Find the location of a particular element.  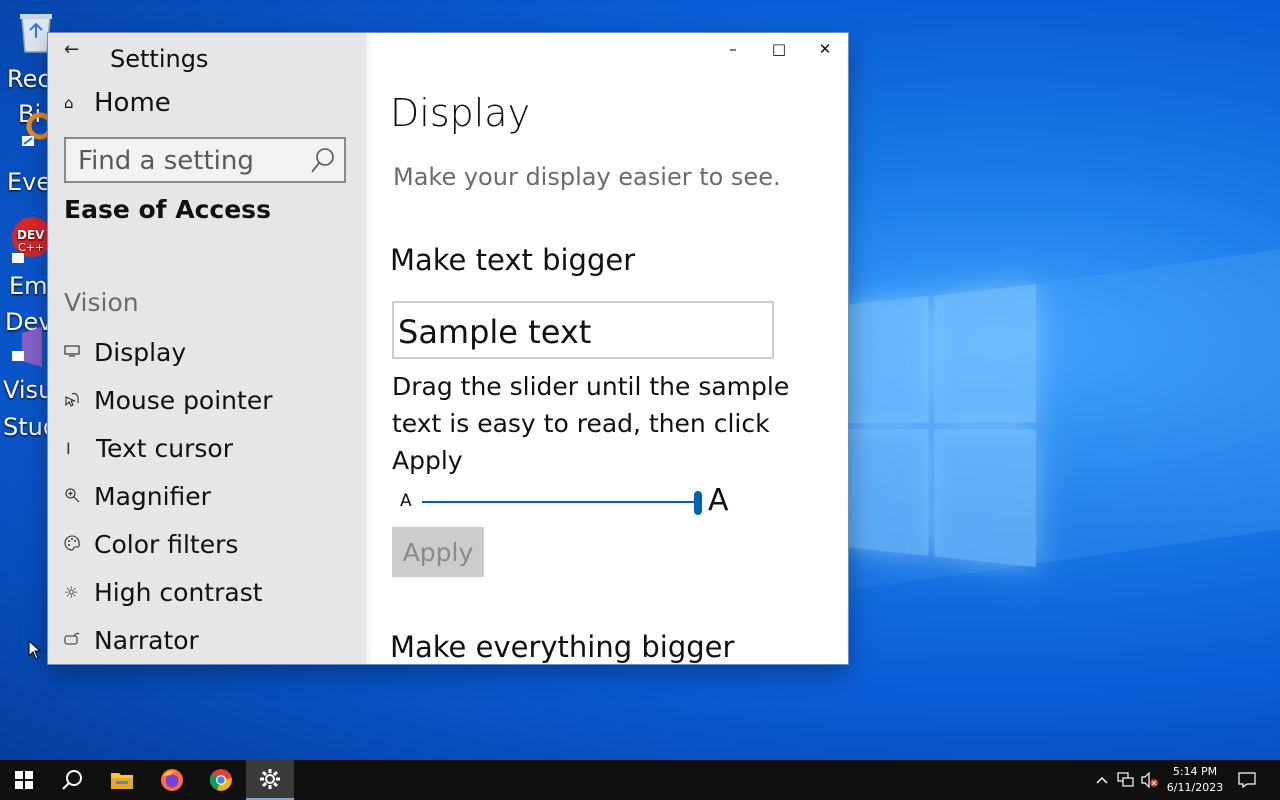

clock-time: 5:14 PM is located at coordinates (1195, 771).